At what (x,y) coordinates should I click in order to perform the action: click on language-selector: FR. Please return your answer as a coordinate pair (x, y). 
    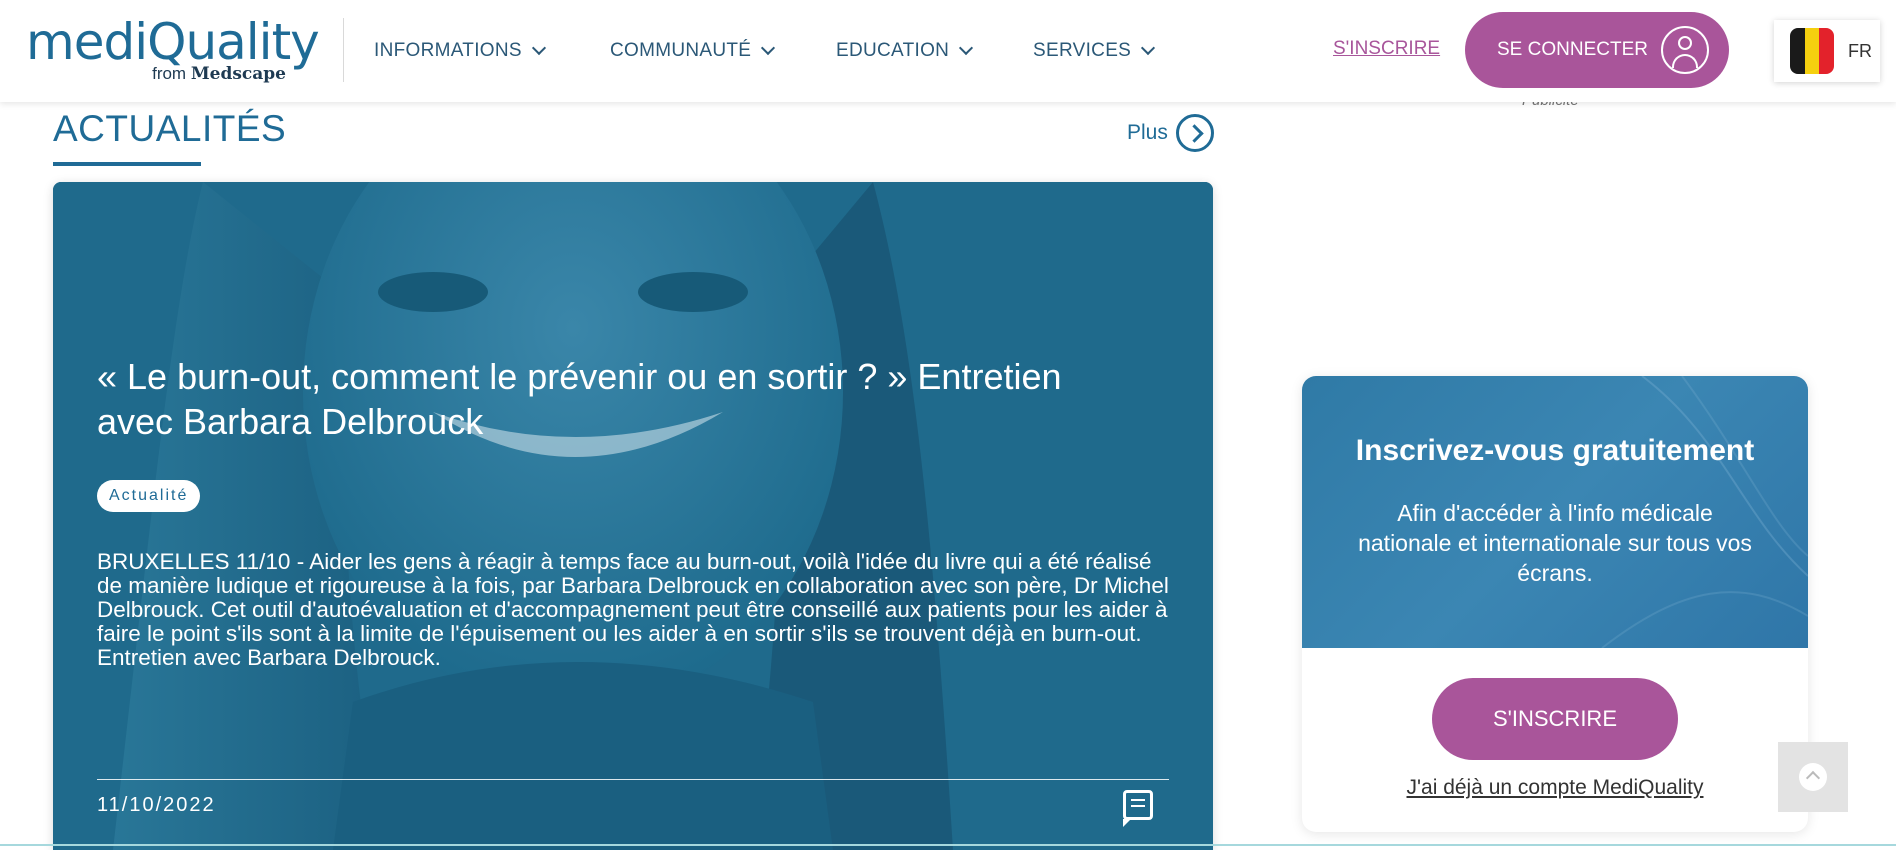
    Looking at the image, I should click on (1827, 51).